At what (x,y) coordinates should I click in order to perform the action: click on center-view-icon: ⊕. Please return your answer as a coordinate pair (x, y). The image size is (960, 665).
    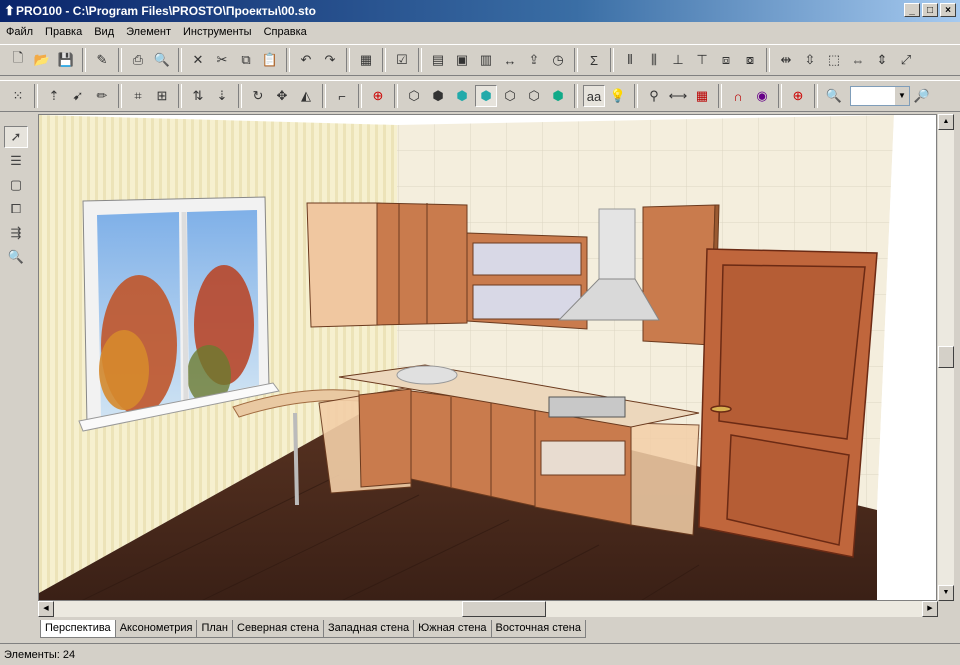
    Looking at the image, I should click on (798, 96).